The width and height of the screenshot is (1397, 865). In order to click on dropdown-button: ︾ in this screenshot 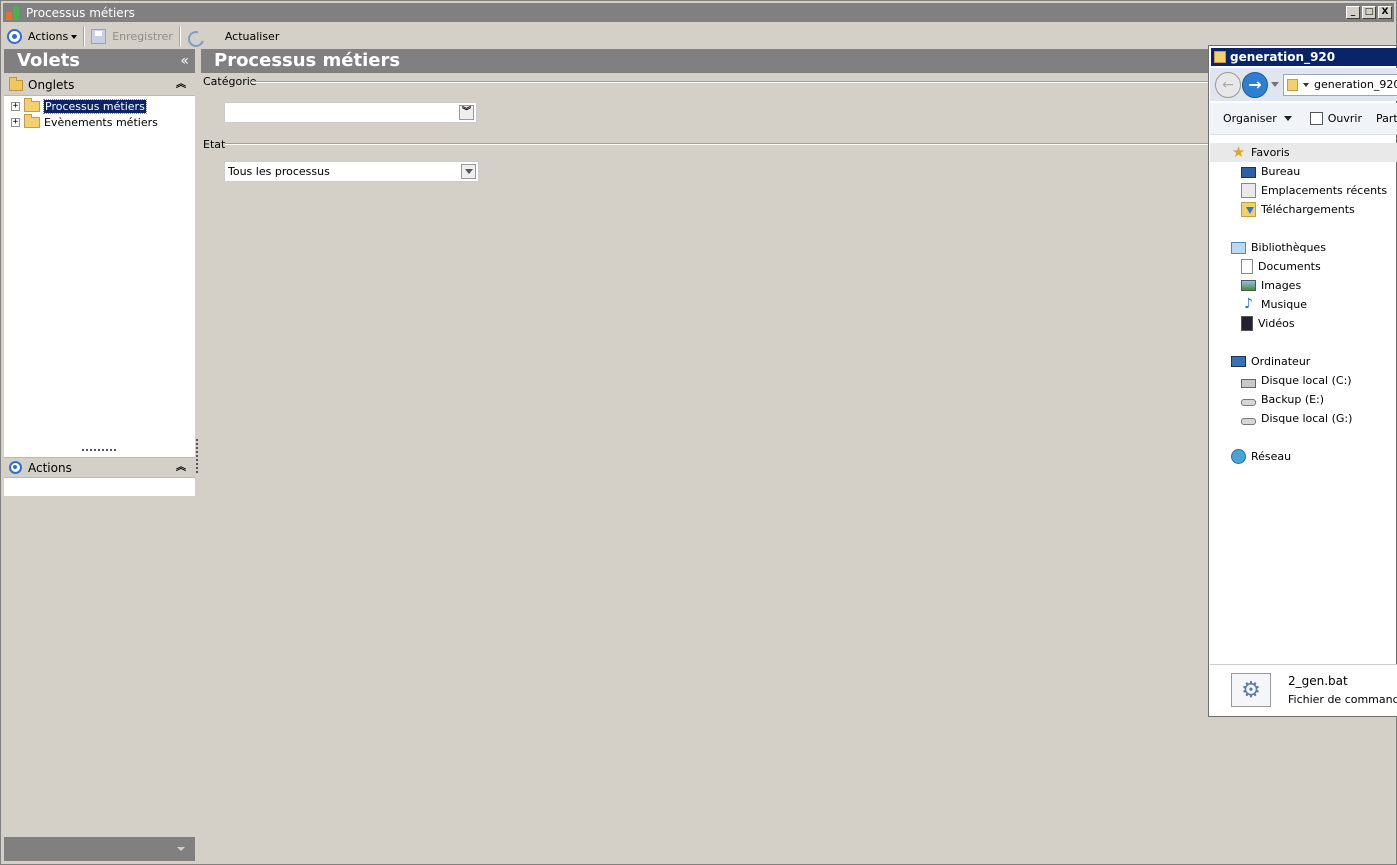, I will do `click(466, 112)`.